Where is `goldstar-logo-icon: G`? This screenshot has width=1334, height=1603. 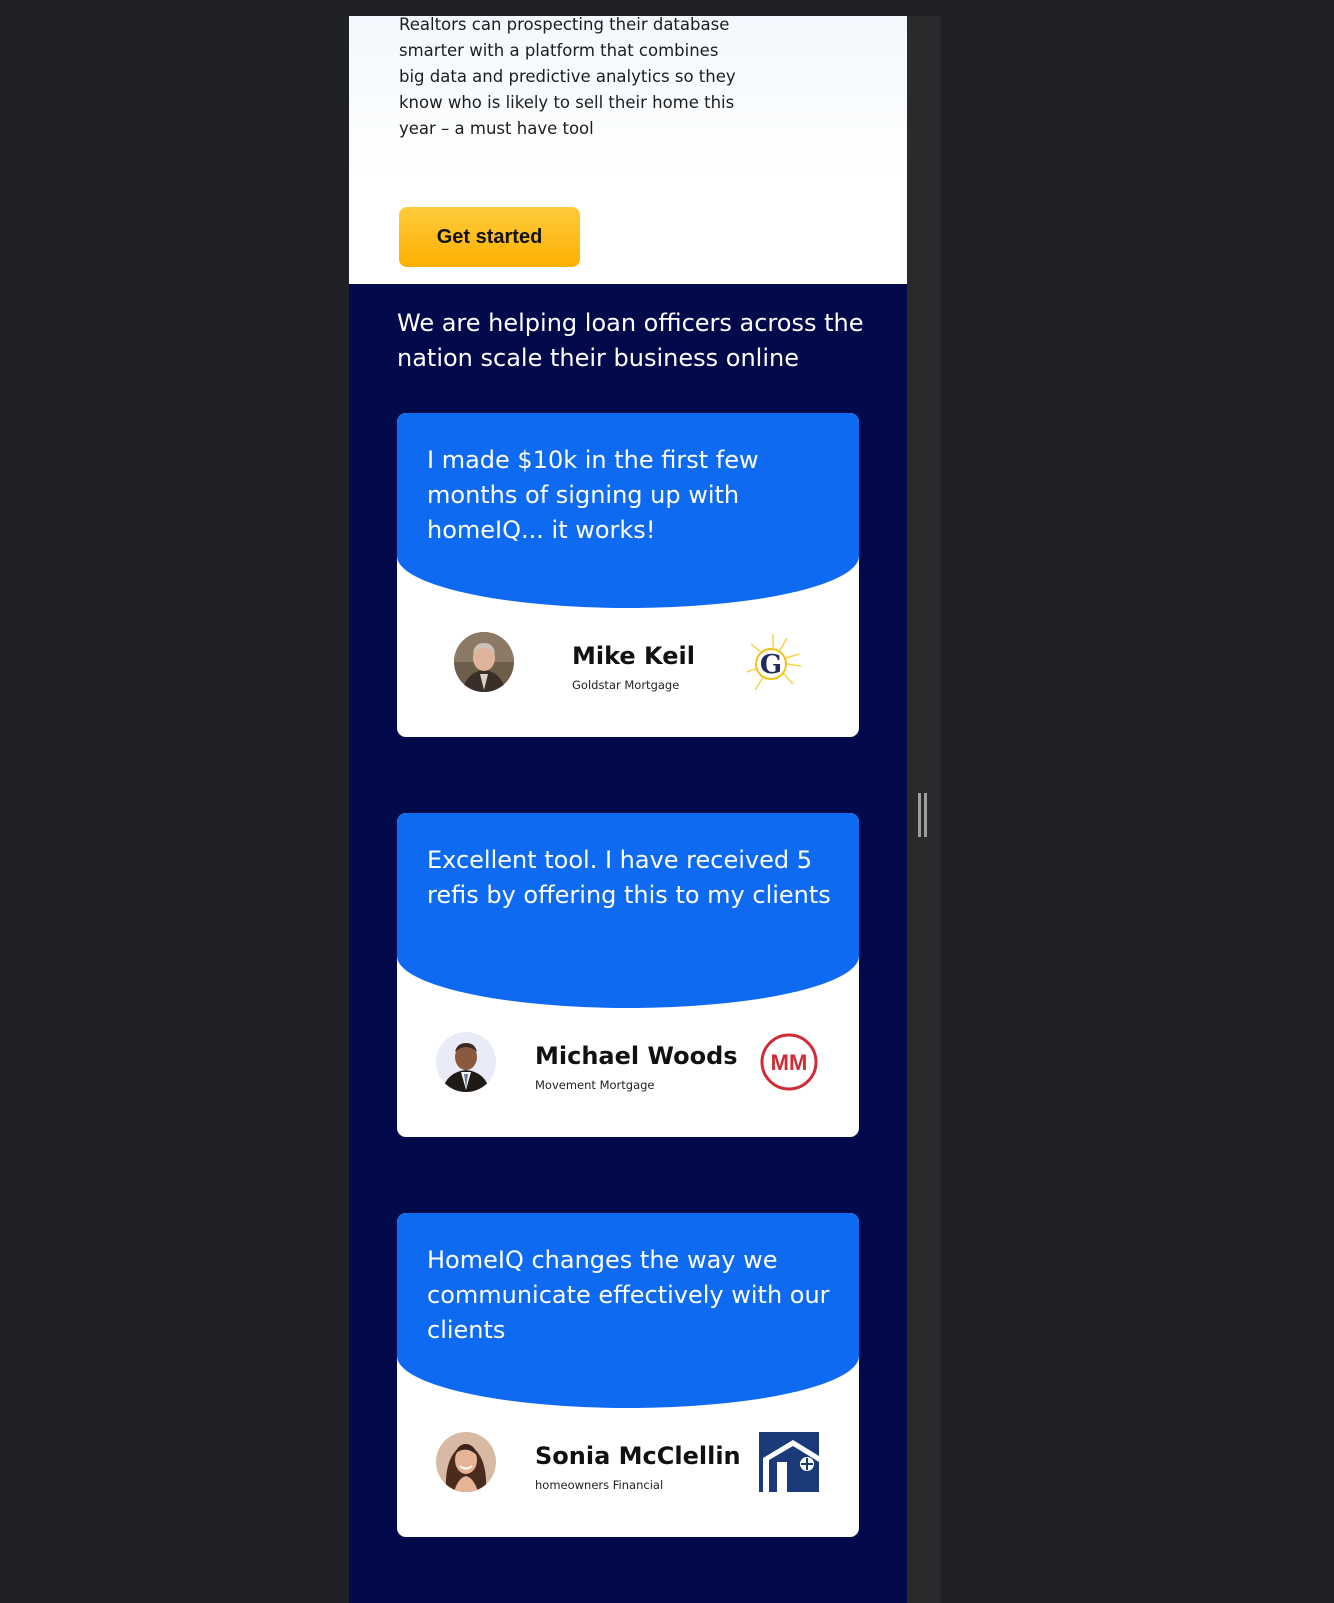
goldstar-logo-icon: G is located at coordinates (774, 662).